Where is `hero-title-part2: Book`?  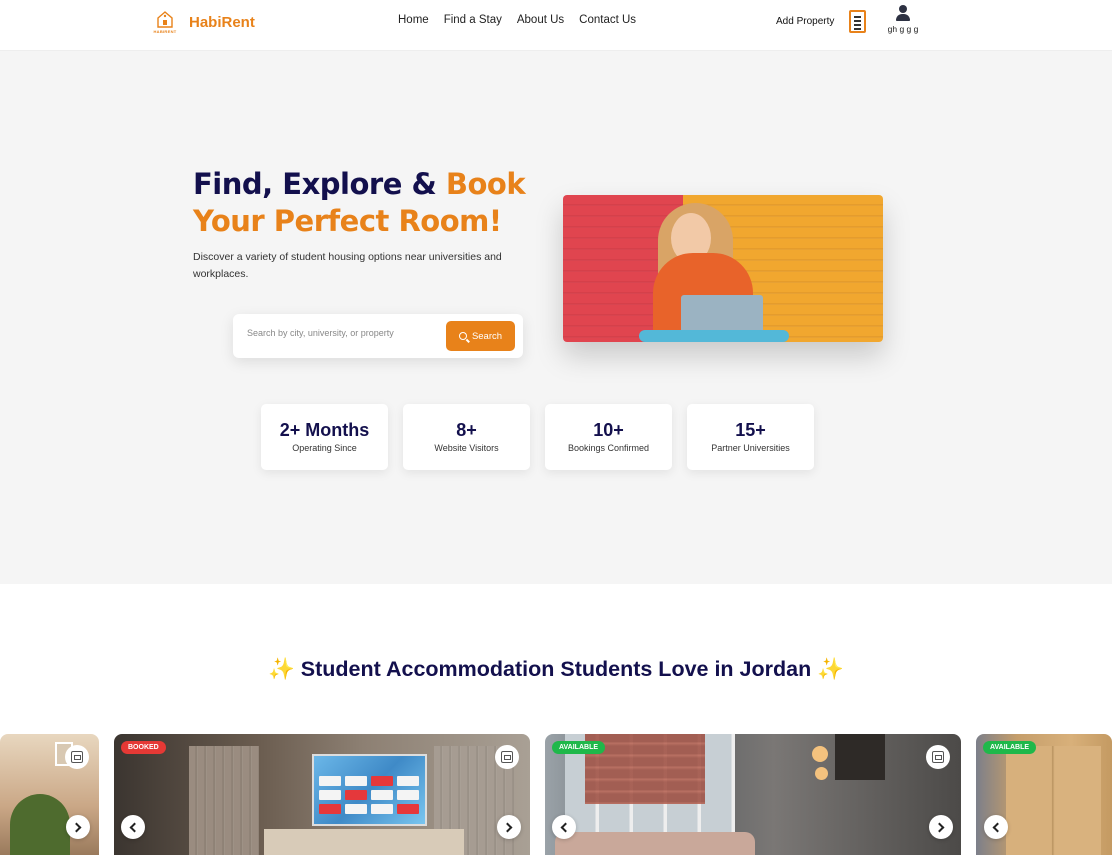 hero-title-part2: Book is located at coordinates (485, 184).